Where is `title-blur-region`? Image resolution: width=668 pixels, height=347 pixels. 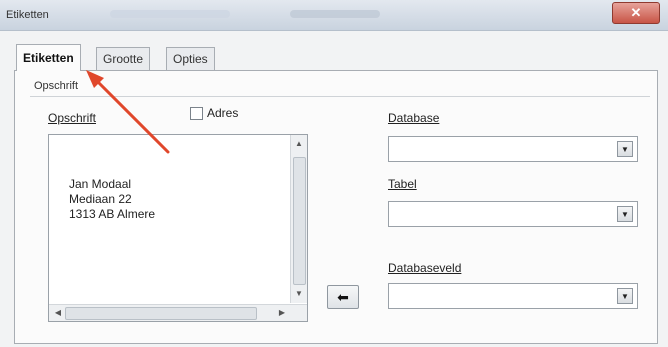 title-blur-region is located at coordinates (170, 14).